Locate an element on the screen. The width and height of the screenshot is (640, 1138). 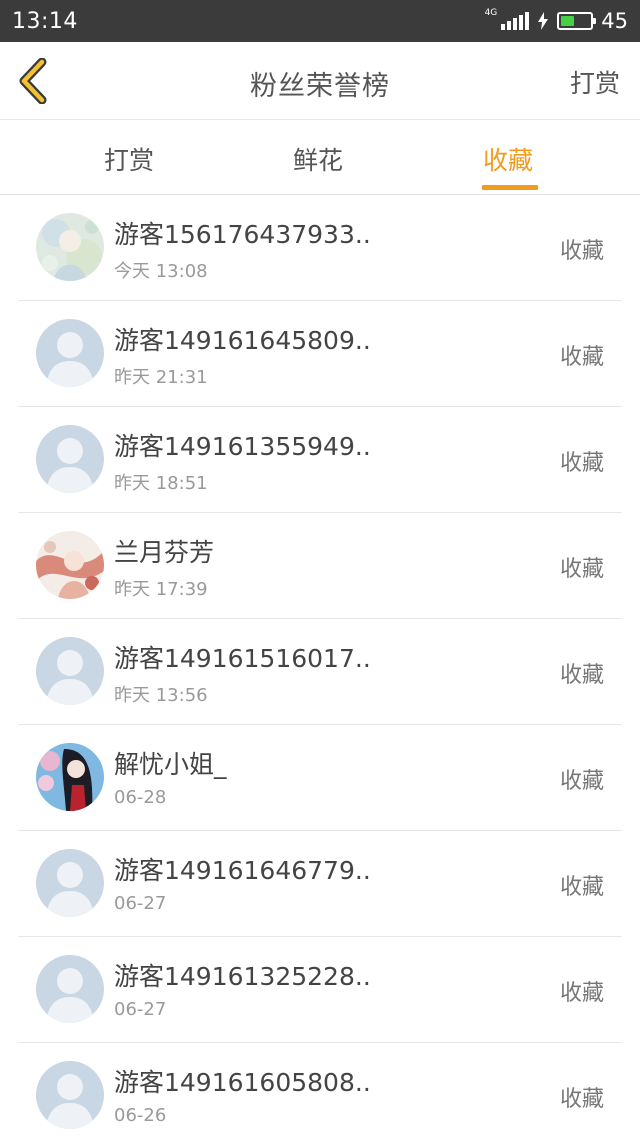
battery-percent: 45 is located at coordinates (614, 21).